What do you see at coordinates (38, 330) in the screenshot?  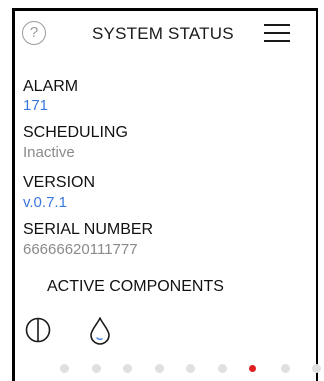 I see `half-circle-icon` at bounding box center [38, 330].